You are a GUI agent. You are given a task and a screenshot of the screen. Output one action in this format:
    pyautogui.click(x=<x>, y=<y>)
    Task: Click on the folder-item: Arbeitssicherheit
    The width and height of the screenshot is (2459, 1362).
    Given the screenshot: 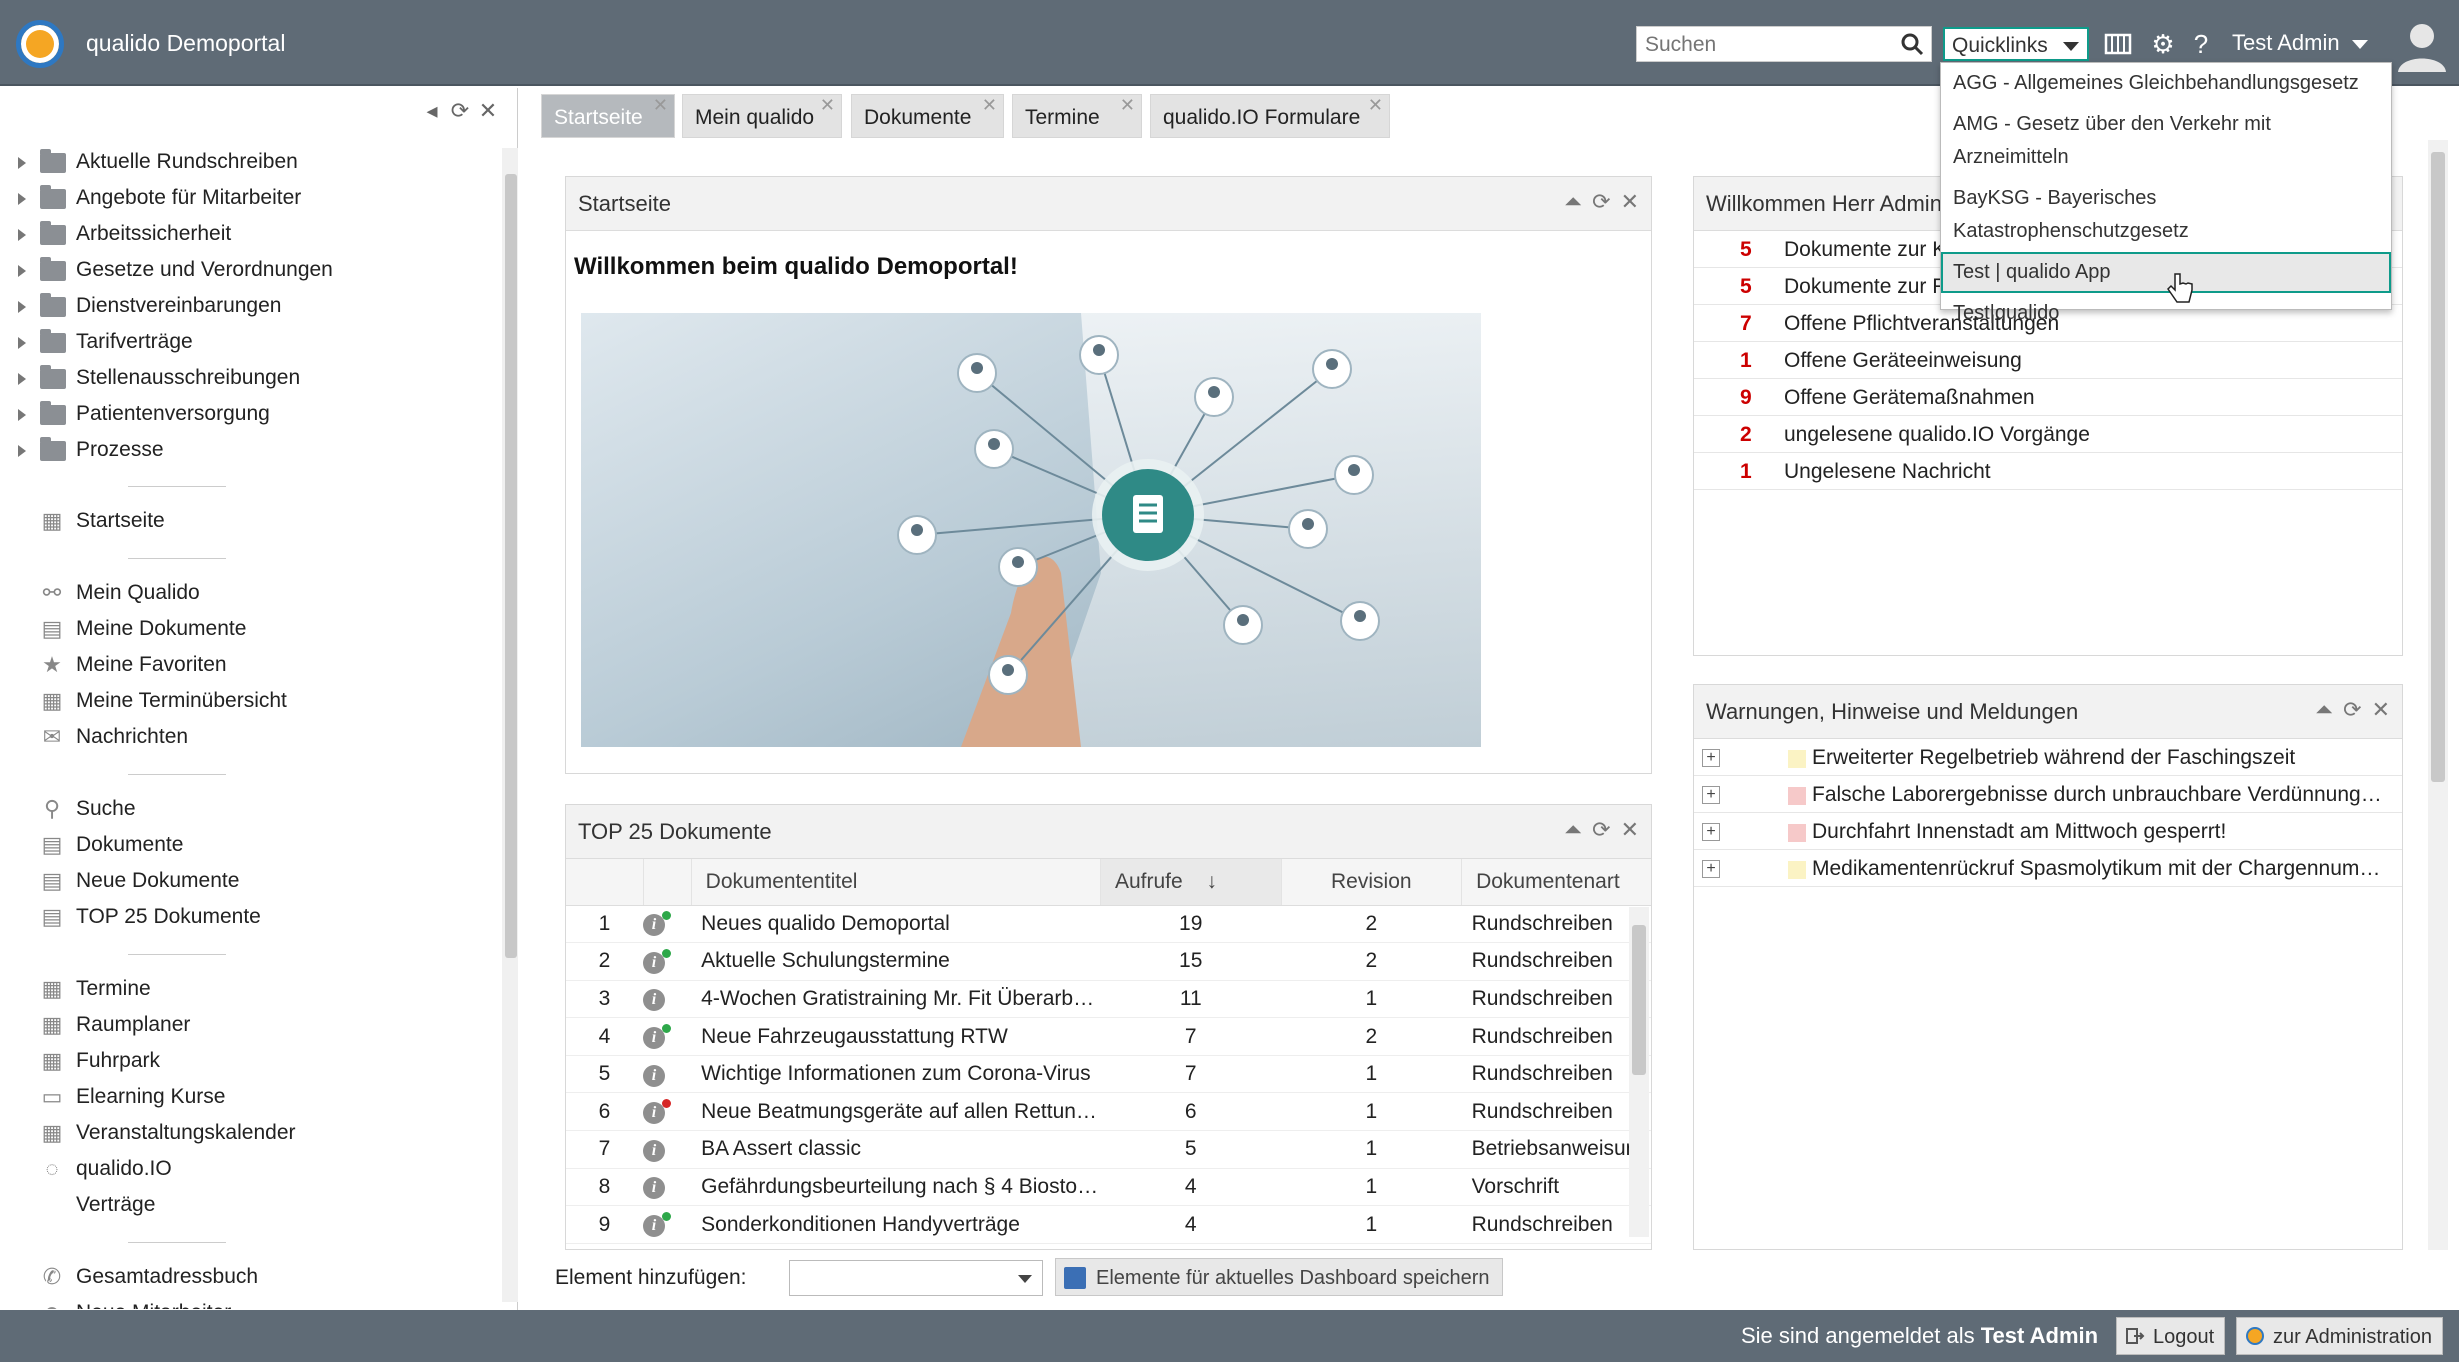 What is the action you would take?
    pyautogui.click(x=175, y=234)
    